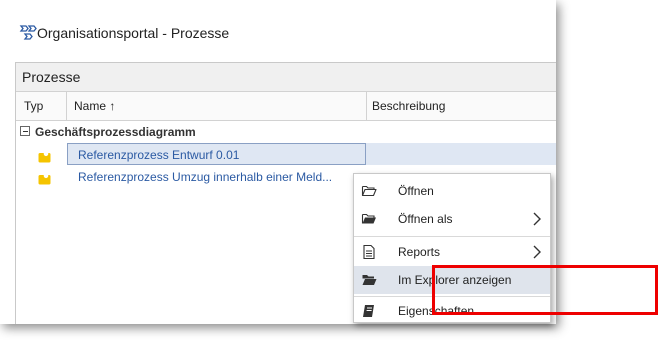  I want to click on menu-item-oeffnen: Öffnen, so click(452, 191).